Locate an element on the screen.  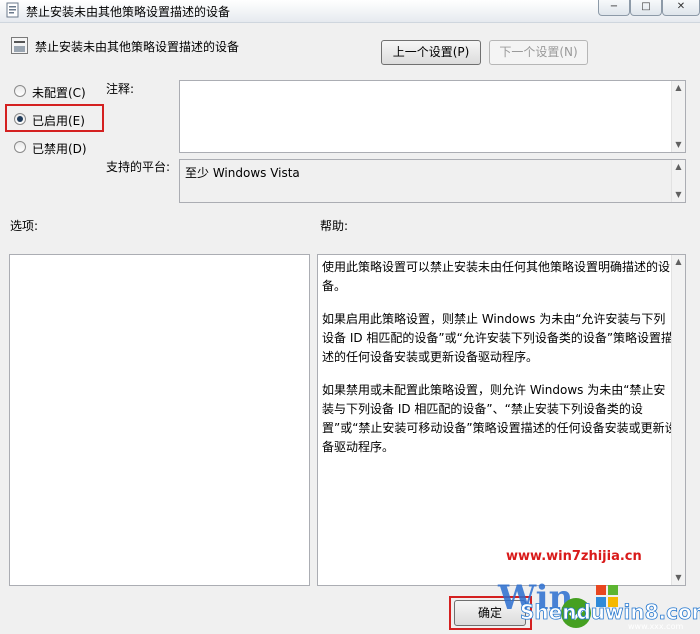
next-setting-button: 下一个设置(N) is located at coordinates (538, 52).